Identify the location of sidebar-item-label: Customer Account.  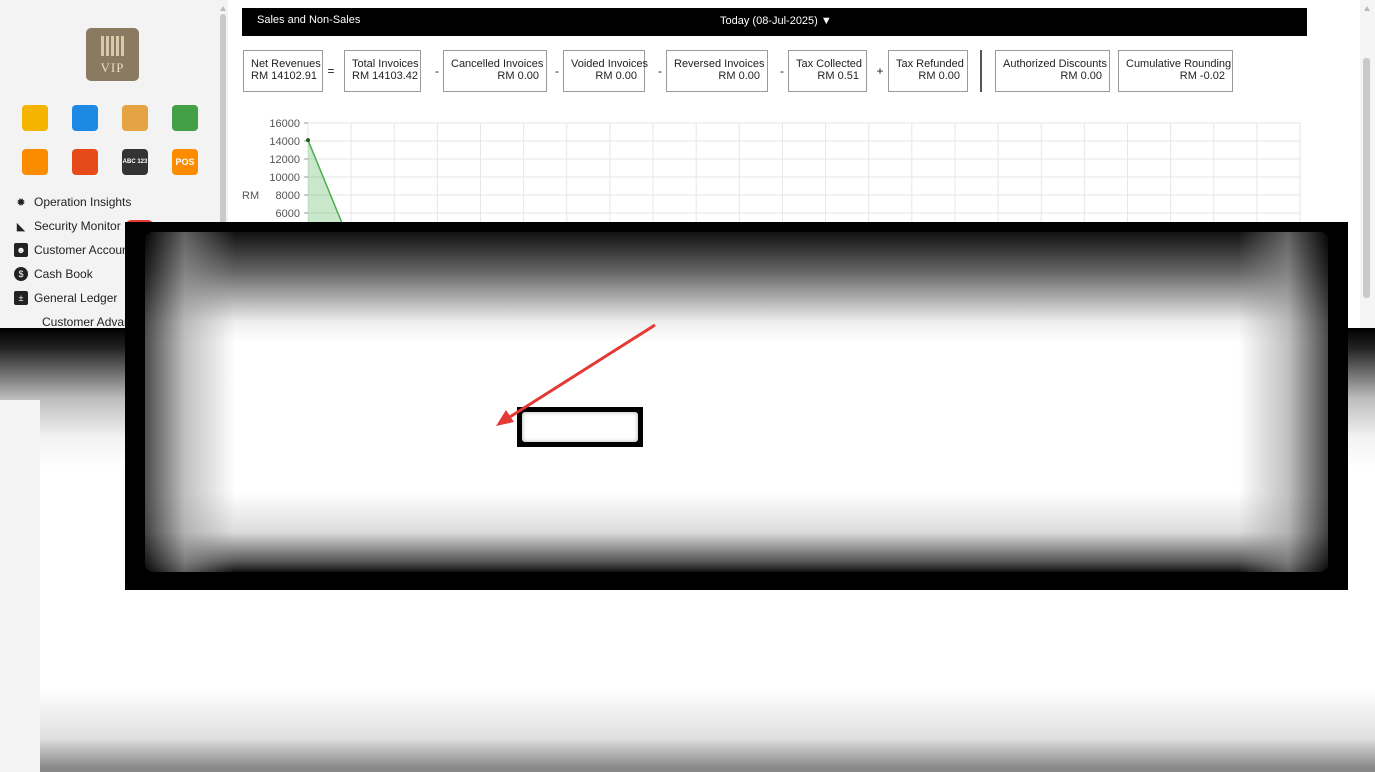
(83, 250).